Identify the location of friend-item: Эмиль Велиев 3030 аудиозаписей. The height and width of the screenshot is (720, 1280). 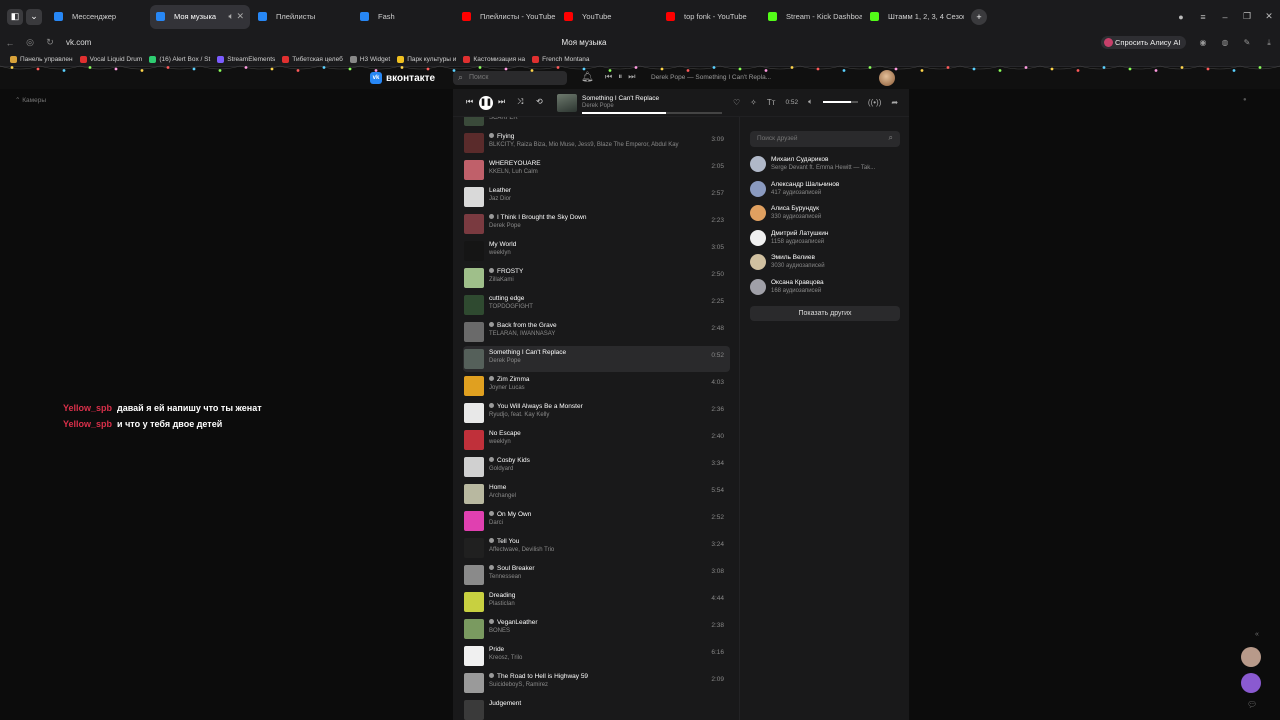
(827, 263).